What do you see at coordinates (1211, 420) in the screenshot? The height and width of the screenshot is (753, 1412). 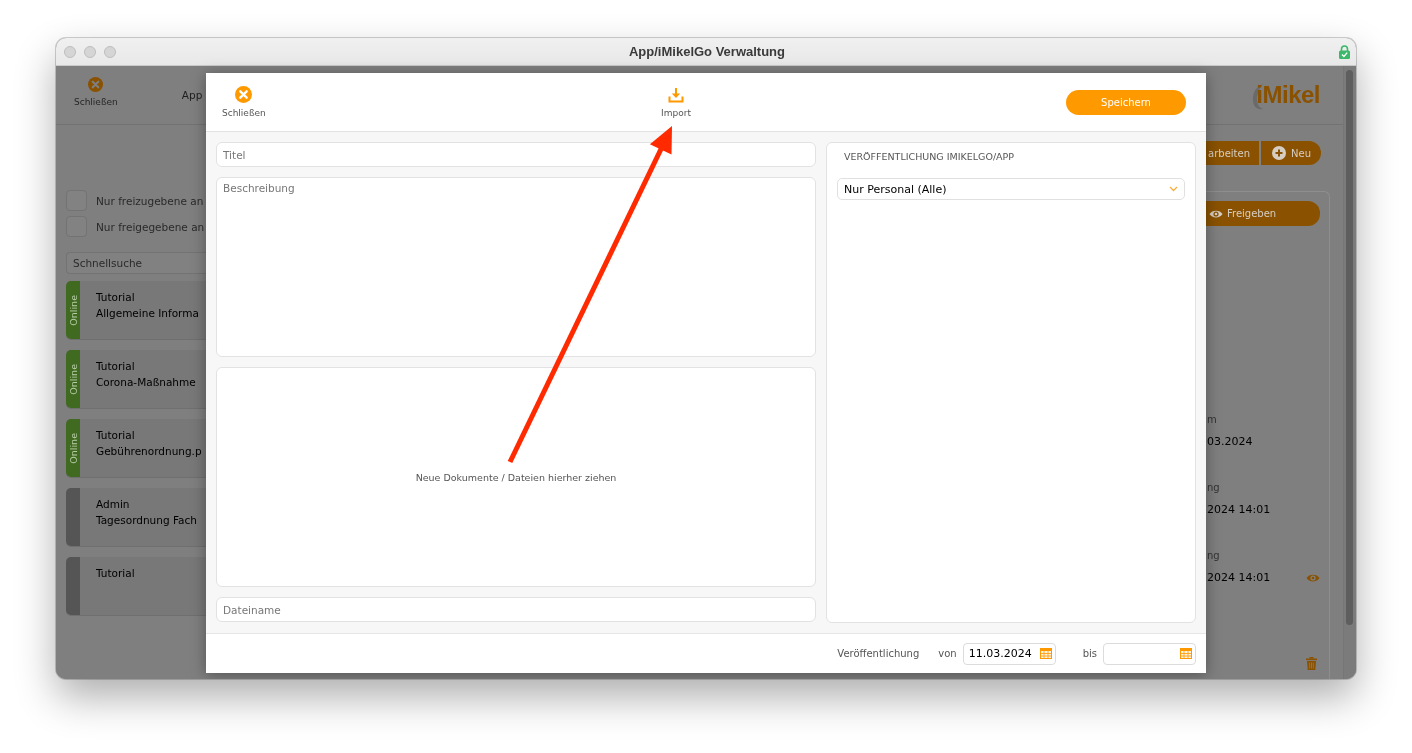 I see `detail-label: m` at bounding box center [1211, 420].